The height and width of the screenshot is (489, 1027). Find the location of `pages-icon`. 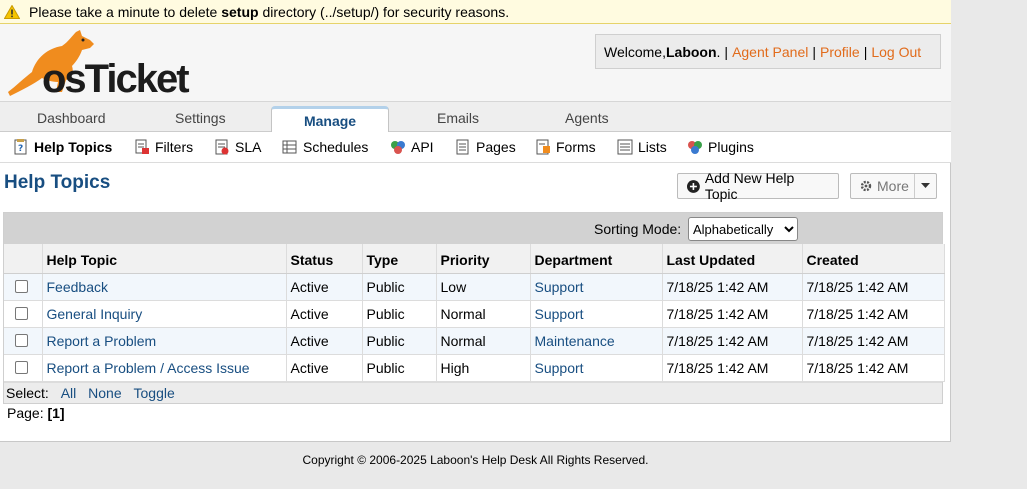

pages-icon is located at coordinates (462, 147).